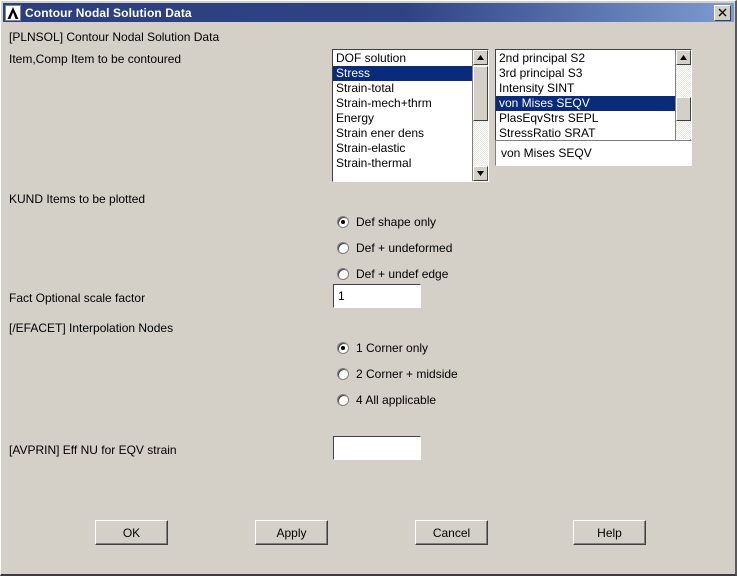 This screenshot has height=576, width=737. What do you see at coordinates (585, 58) in the screenshot?
I see `list-item: 2nd principal S2` at bounding box center [585, 58].